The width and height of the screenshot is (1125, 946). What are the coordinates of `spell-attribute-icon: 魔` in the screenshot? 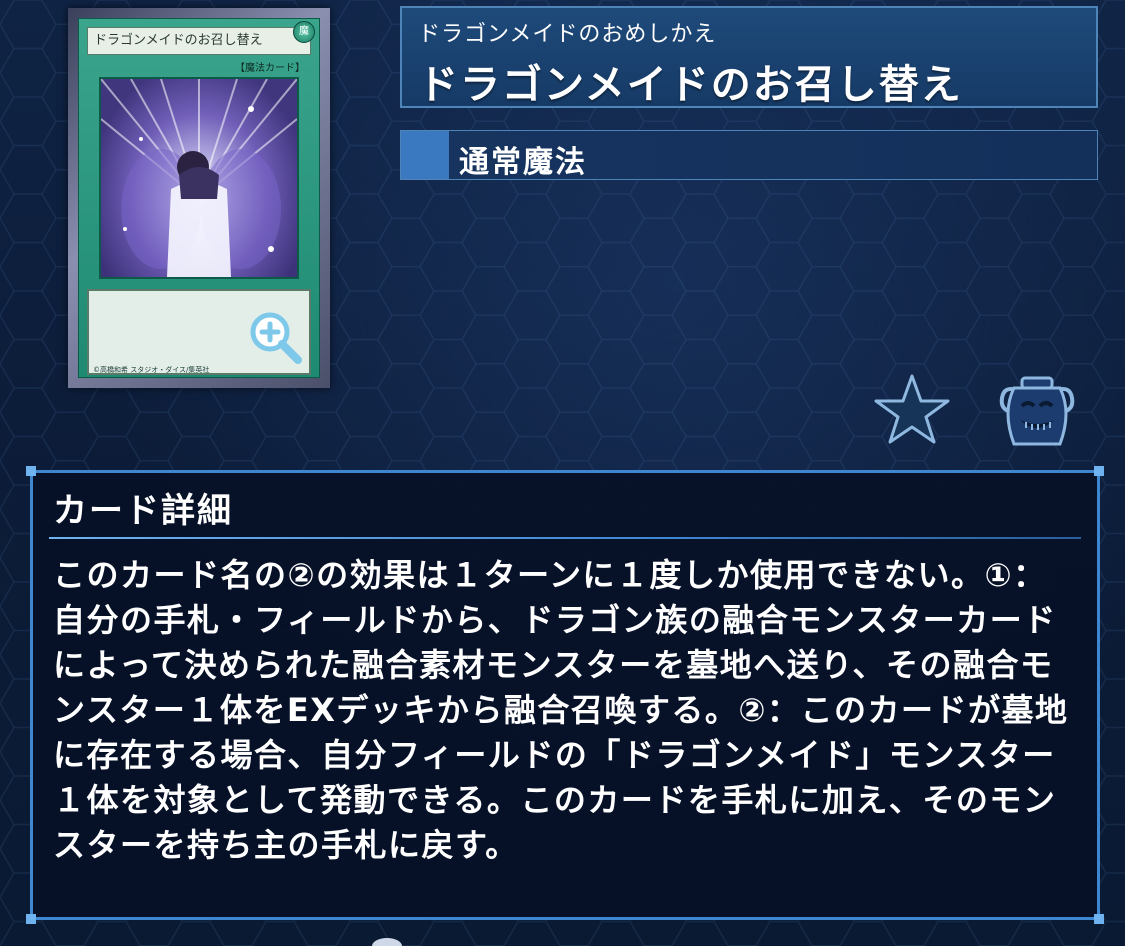 It's located at (304, 32).